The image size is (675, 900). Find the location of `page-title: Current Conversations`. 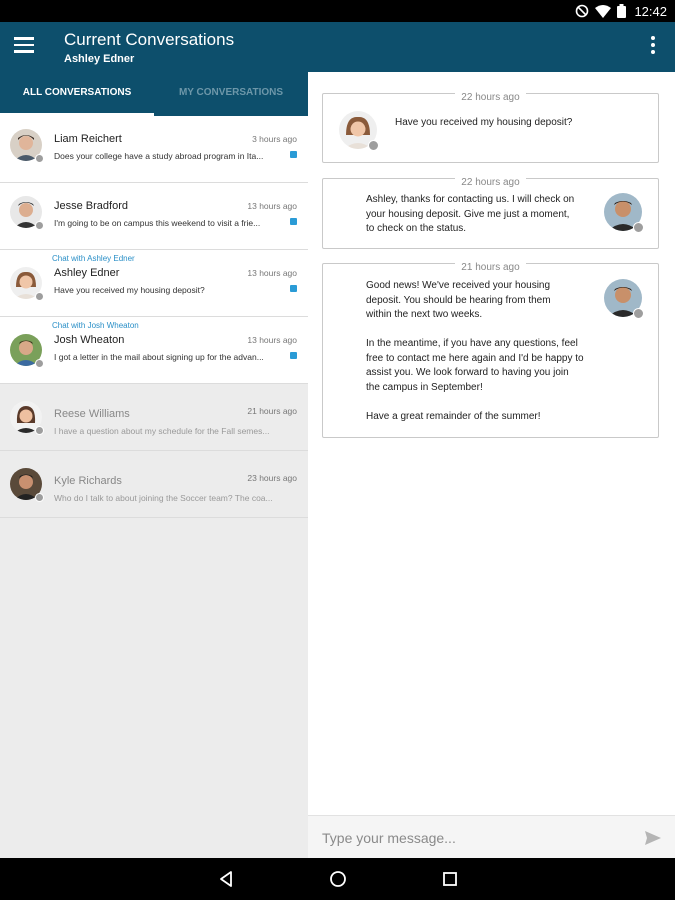

page-title: Current Conversations is located at coordinates (149, 39).